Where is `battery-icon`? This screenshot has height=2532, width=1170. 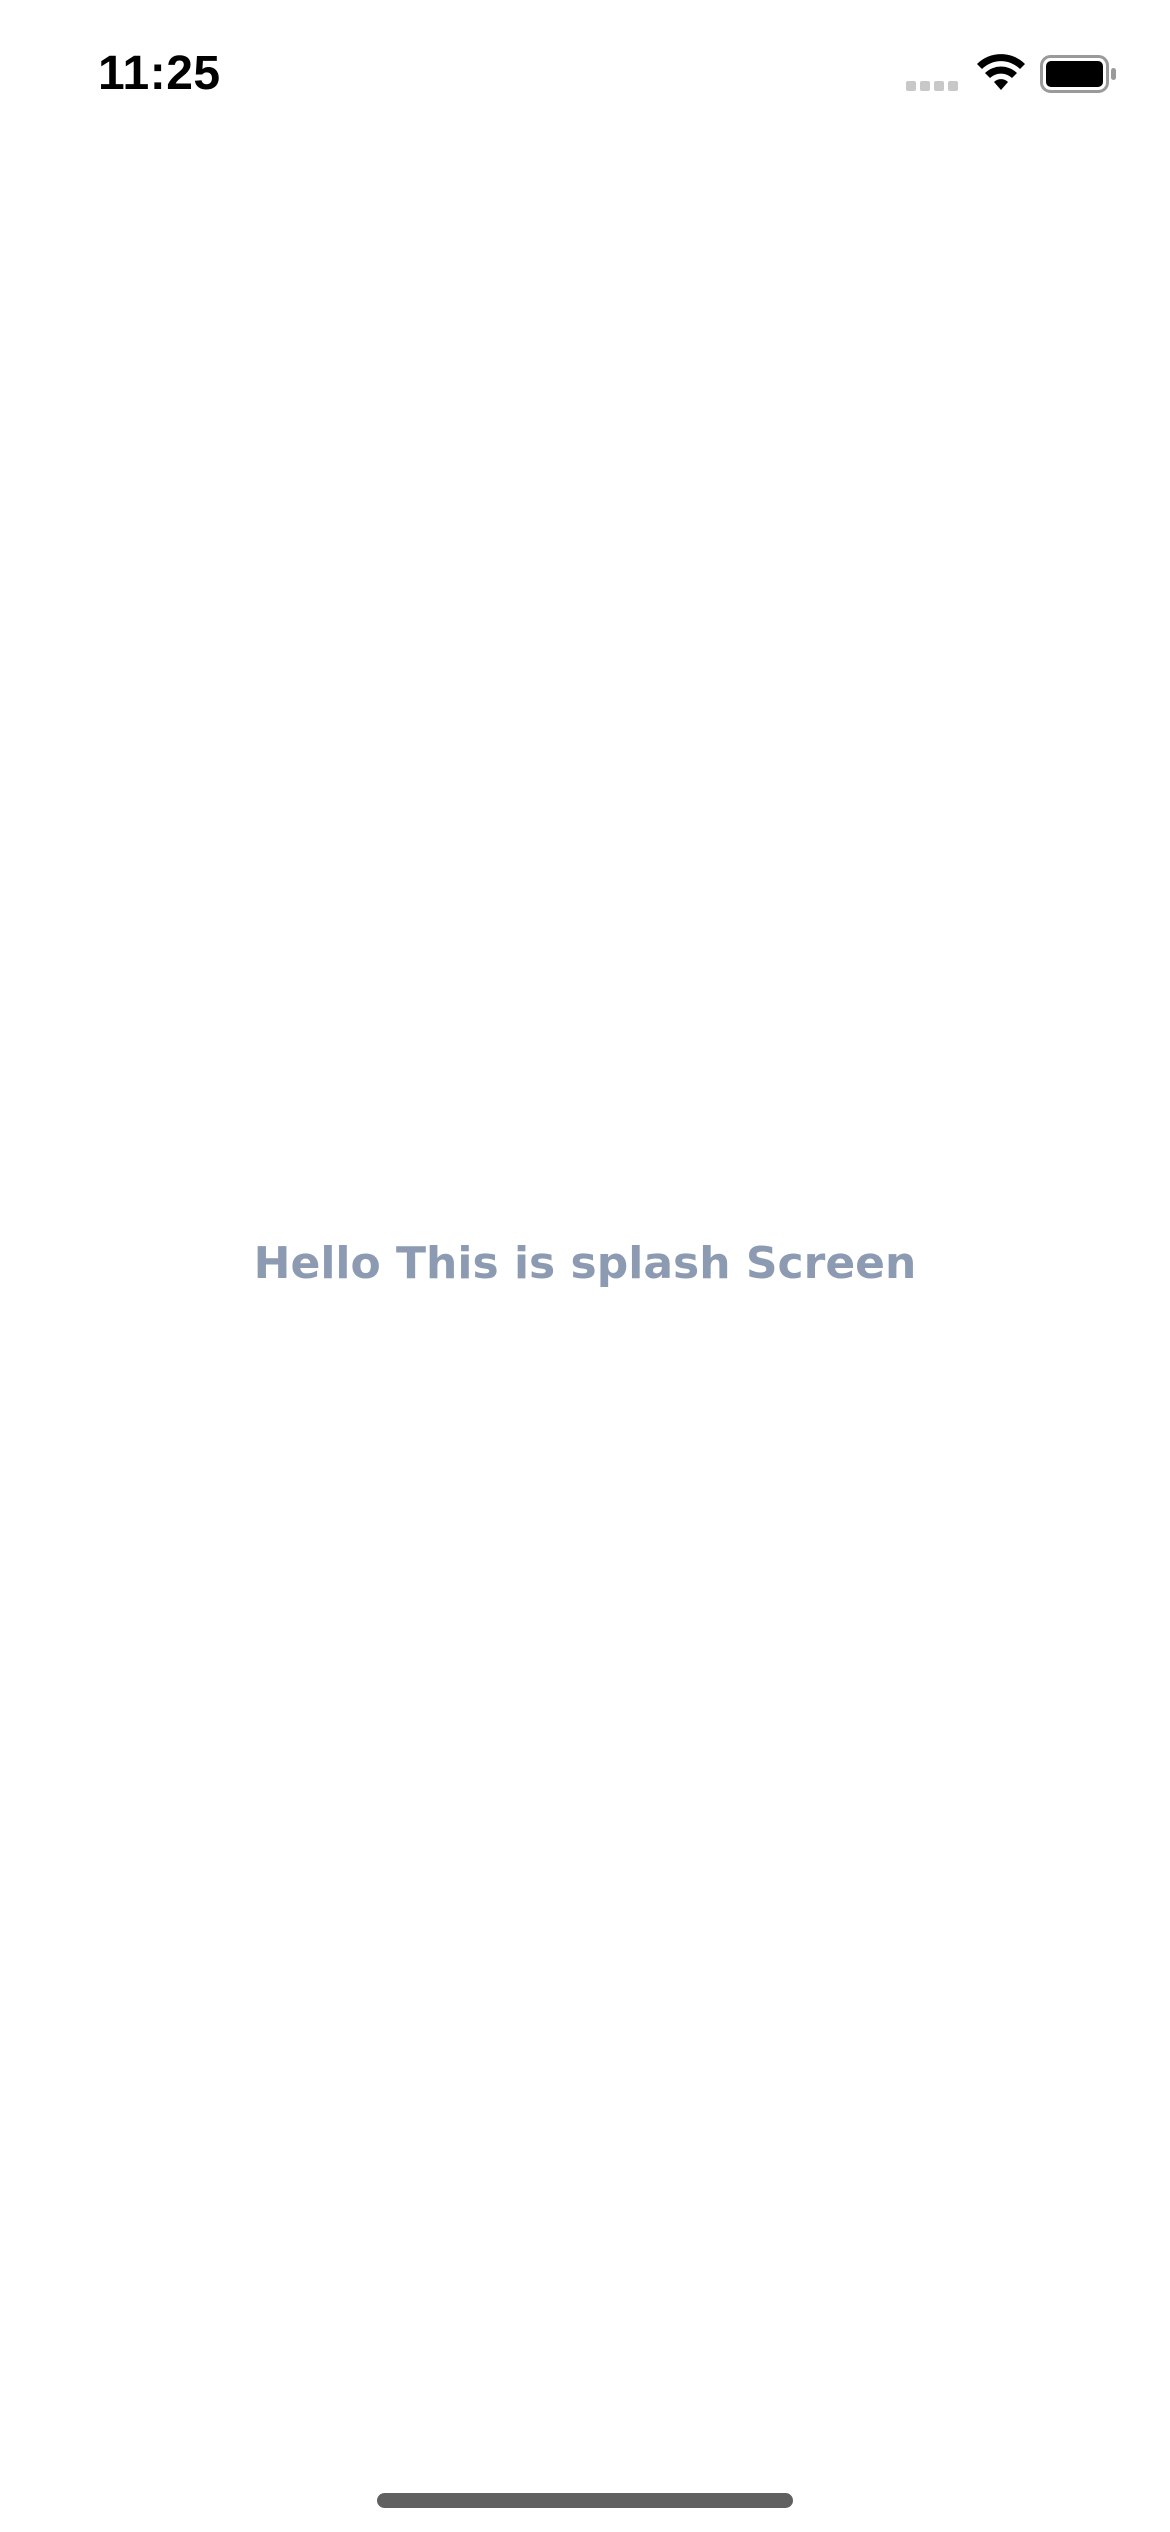 battery-icon is located at coordinates (1078, 74).